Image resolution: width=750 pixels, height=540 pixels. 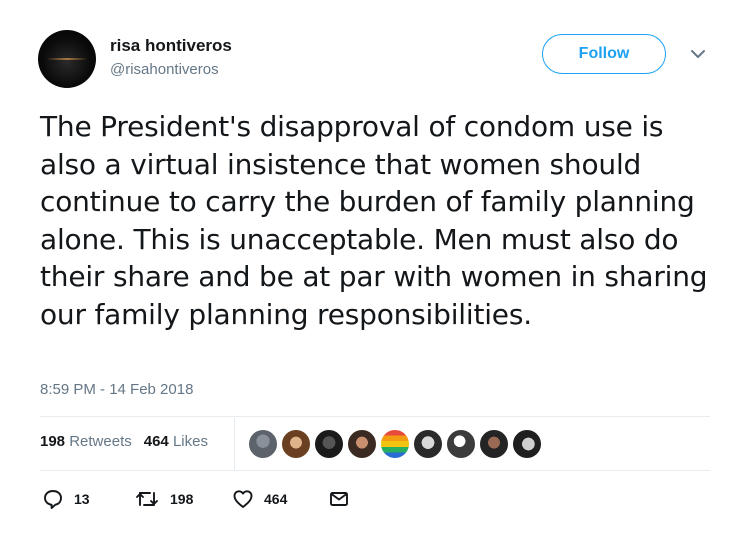 I want to click on retweets-label: Retweets, so click(x=100, y=441).